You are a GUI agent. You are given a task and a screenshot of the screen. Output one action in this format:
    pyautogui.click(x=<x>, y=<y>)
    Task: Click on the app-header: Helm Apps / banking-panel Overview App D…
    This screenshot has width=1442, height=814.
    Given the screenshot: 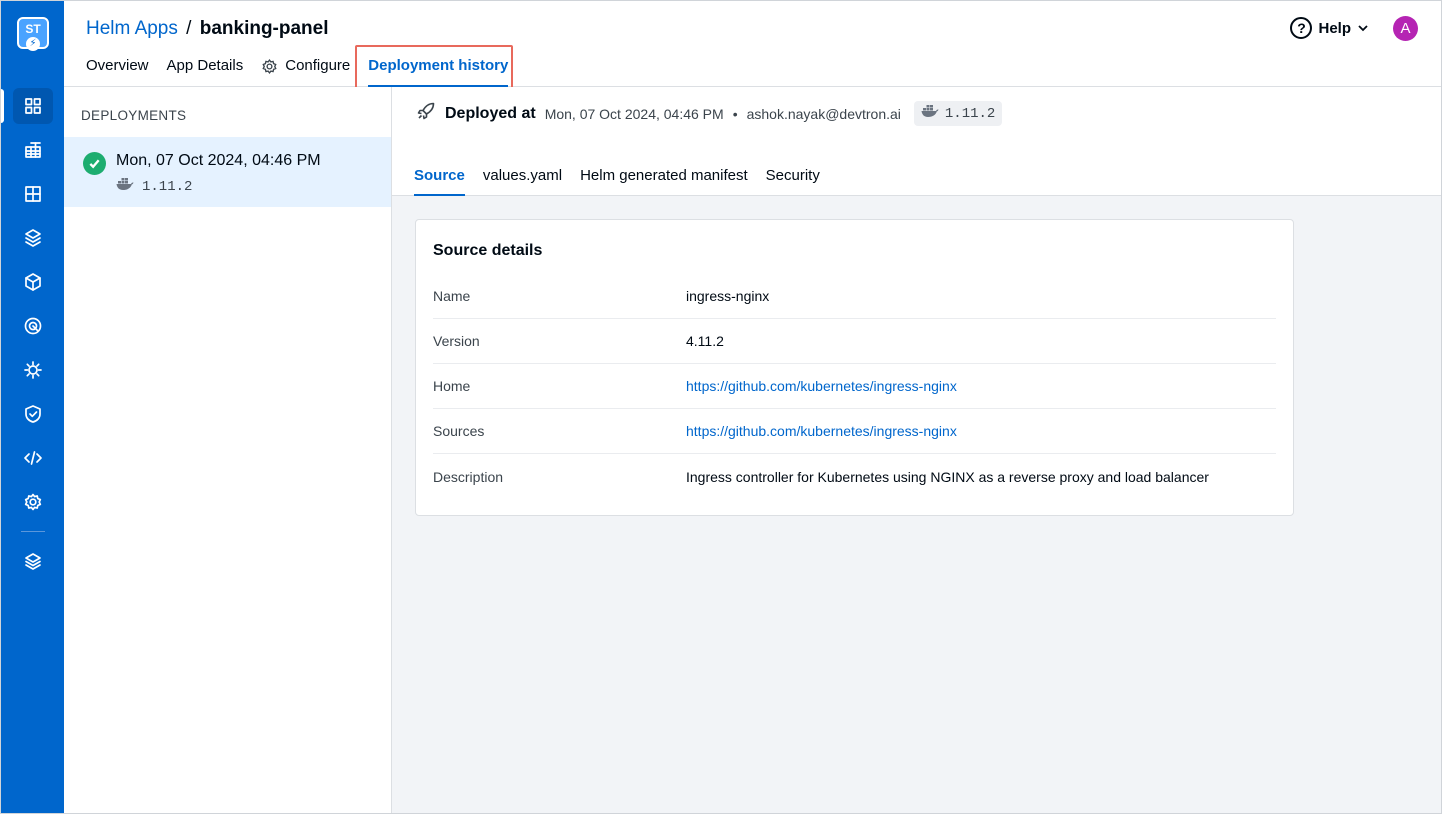 What is the action you would take?
    pyautogui.click(x=752, y=44)
    